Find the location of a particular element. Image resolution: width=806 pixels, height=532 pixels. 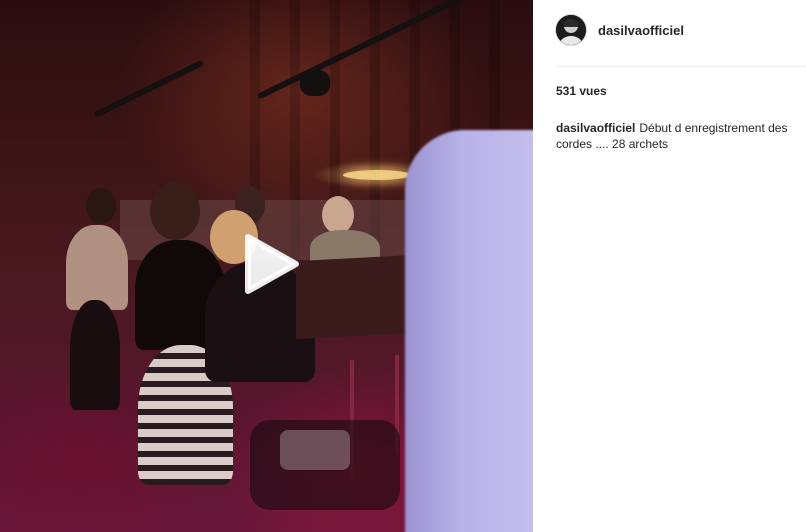

microphone is located at coordinates (315, 83).